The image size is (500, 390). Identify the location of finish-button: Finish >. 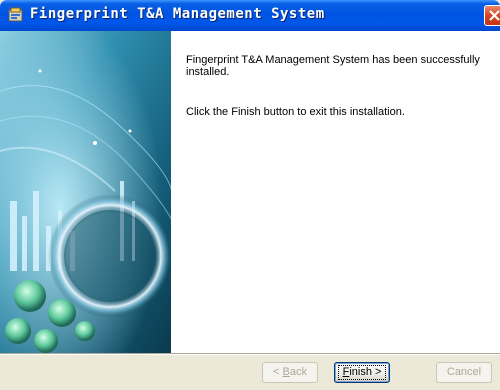
(362, 372).